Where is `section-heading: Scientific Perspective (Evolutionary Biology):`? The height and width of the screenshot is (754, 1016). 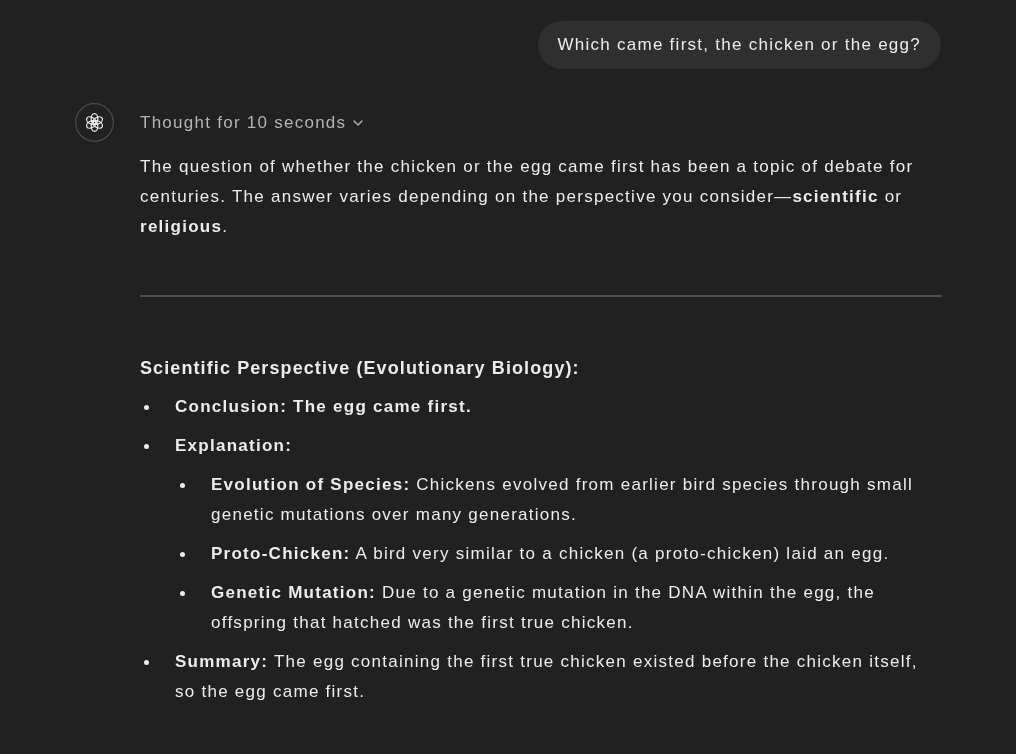 section-heading: Scientific Perspective (Evolutionary Biology): is located at coordinates (360, 368).